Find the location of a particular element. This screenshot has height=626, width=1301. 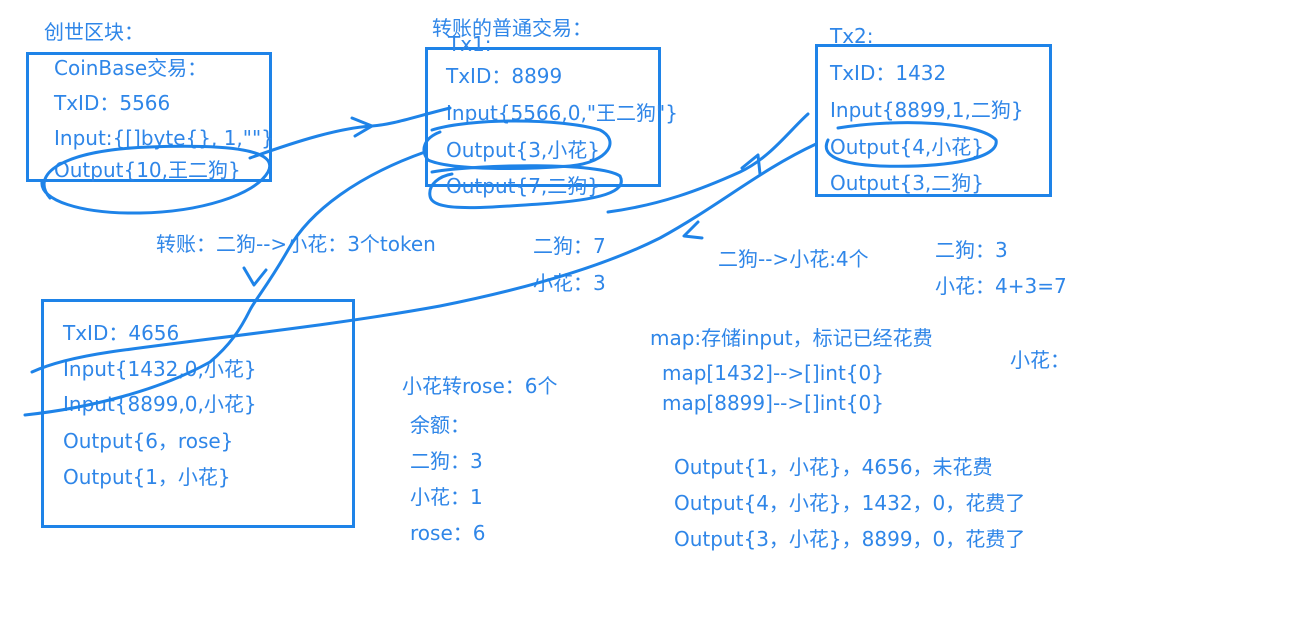

tx1-to-tx3-curve is located at coordinates (225, 283).